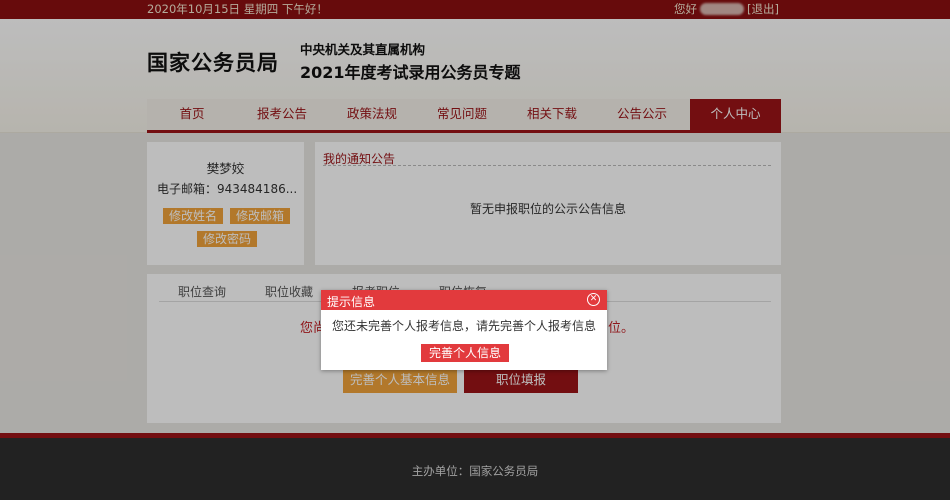  I want to click on close-icon: ✕, so click(593, 299).